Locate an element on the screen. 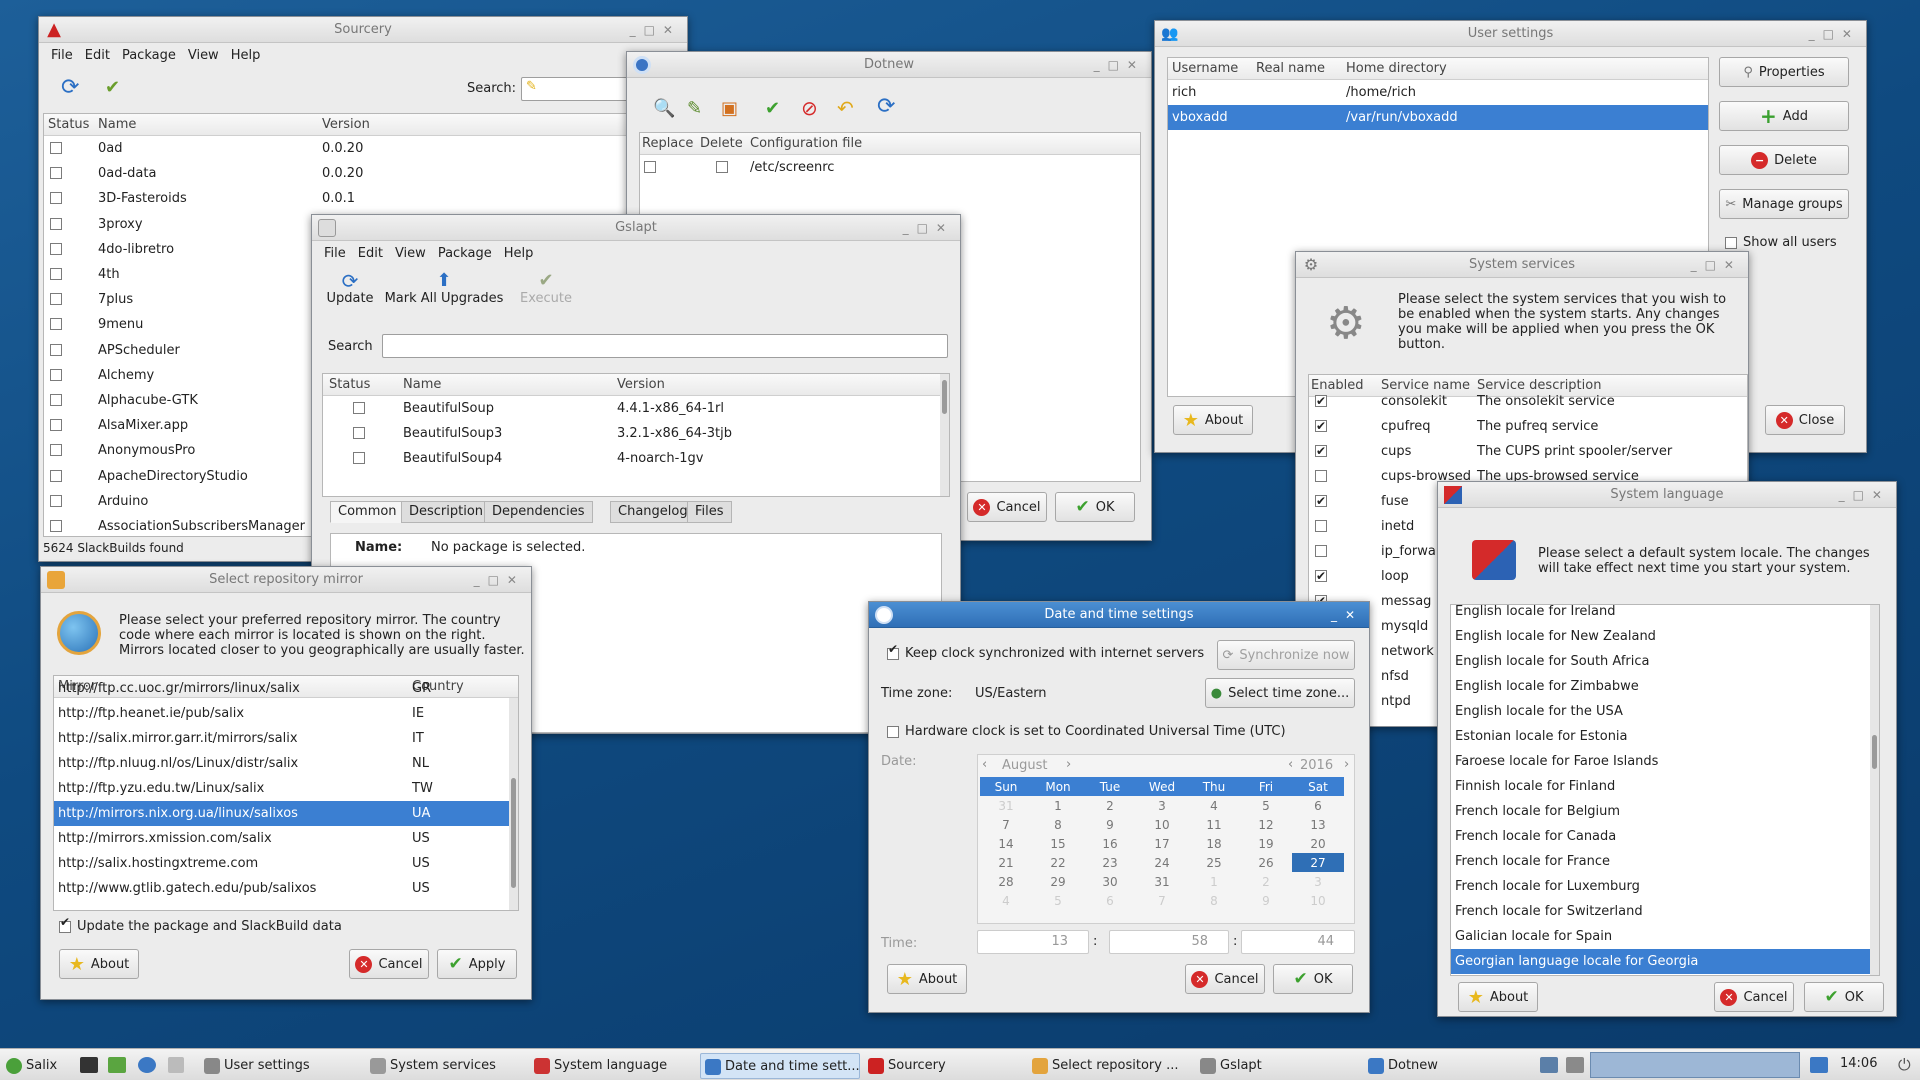 This screenshot has height=1080, width=1920. table-row: 0ad-data 0.0.20 is located at coordinates (365, 173).